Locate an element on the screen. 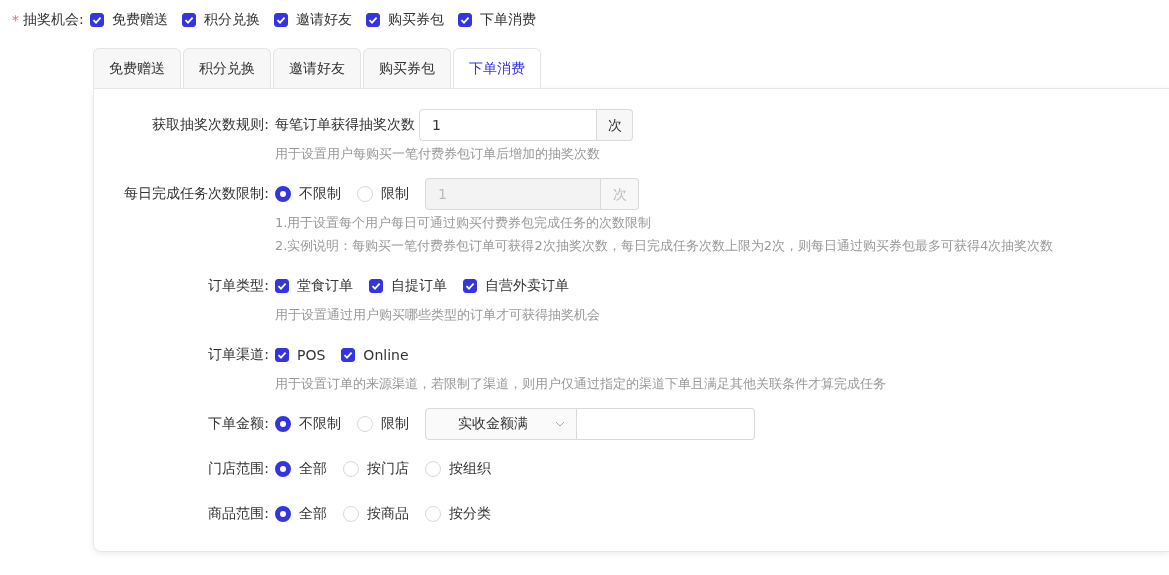 The height and width of the screenshot is (575, 1169). option-label: 积分兑换 is located at coordinates (231, 20).